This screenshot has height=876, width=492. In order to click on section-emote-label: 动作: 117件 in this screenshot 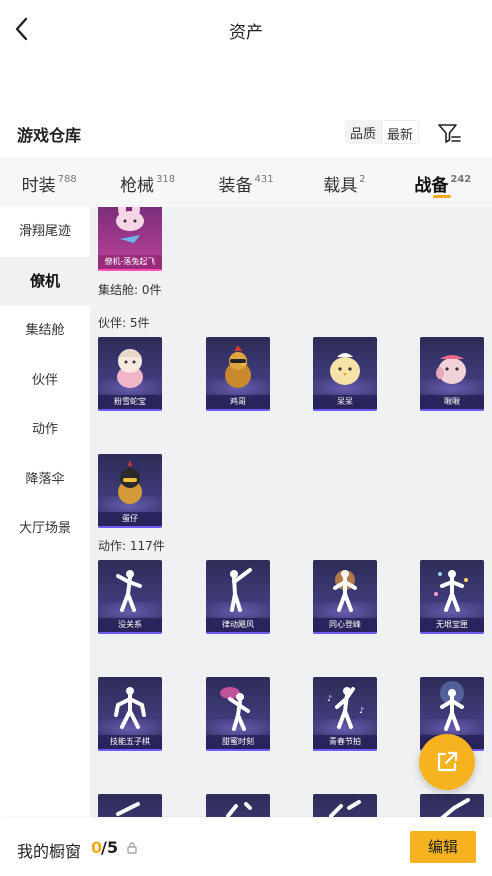, I will do `click(131, 546)`.